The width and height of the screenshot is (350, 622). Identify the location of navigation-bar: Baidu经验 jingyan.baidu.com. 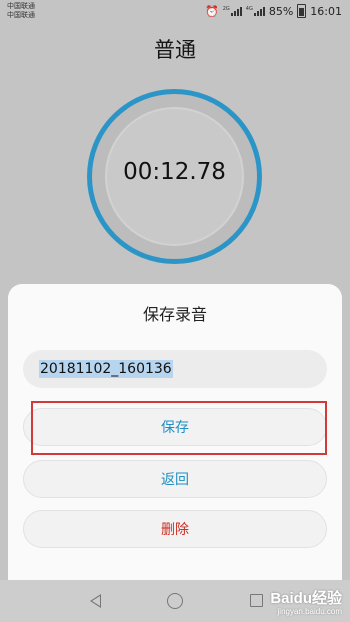
(175, 601).